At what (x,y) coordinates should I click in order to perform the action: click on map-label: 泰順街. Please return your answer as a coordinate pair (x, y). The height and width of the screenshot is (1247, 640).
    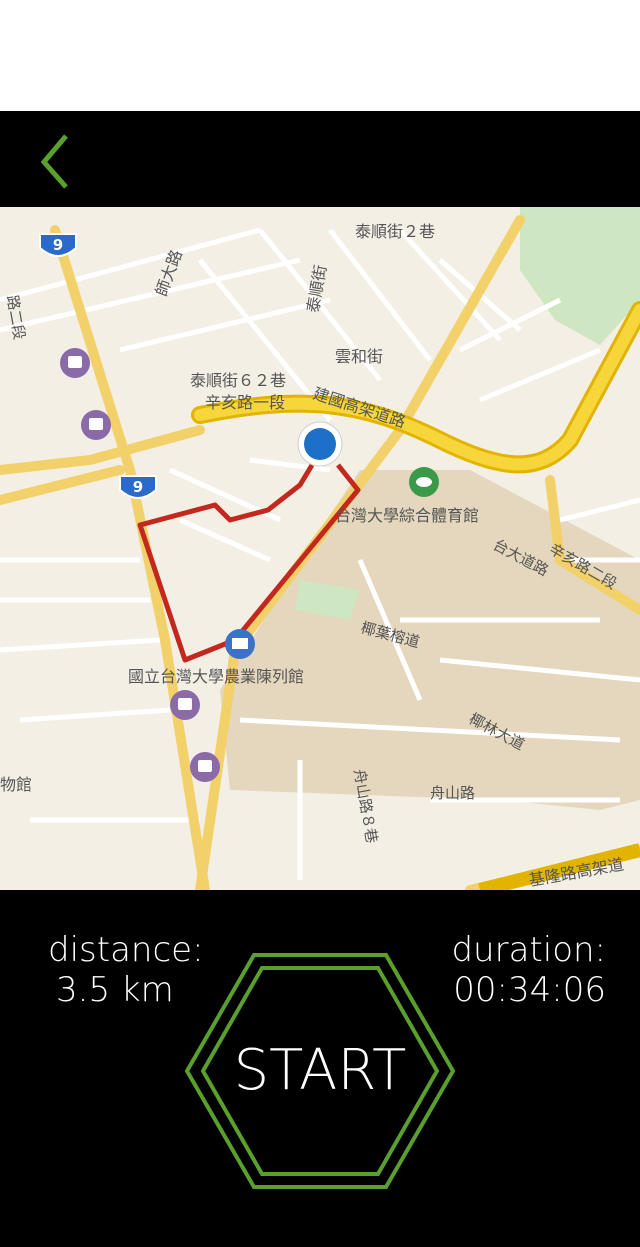
    Looking at the image, I should click on (316, 288).